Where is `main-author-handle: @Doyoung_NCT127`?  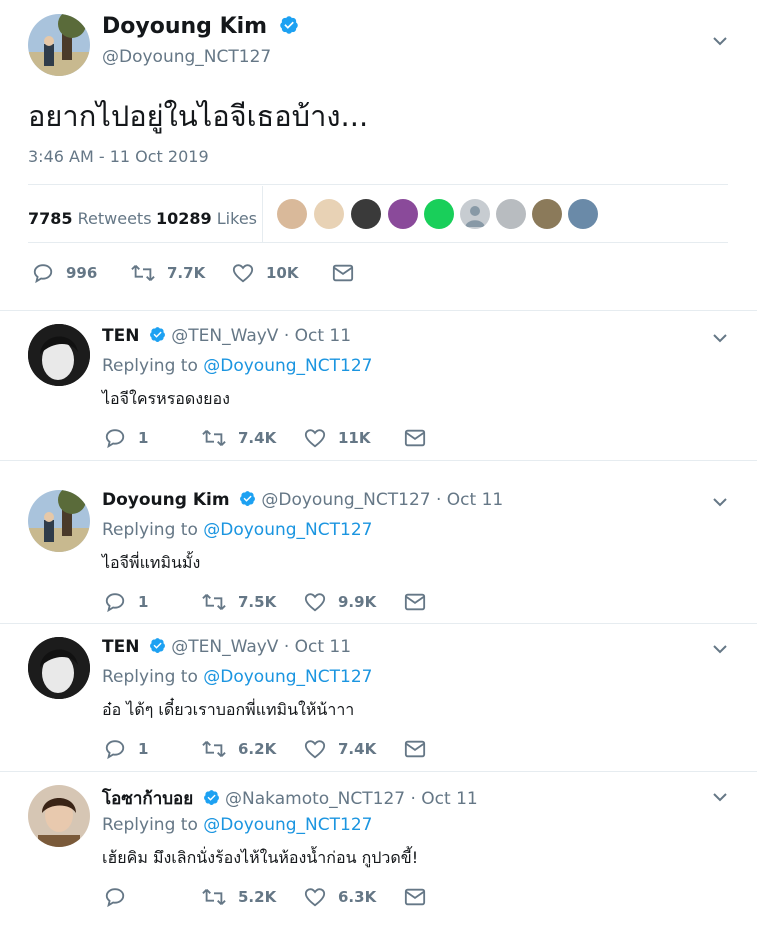 main-author-handle: @Doyoung_NCT127 is located at coordinates (186, 57).